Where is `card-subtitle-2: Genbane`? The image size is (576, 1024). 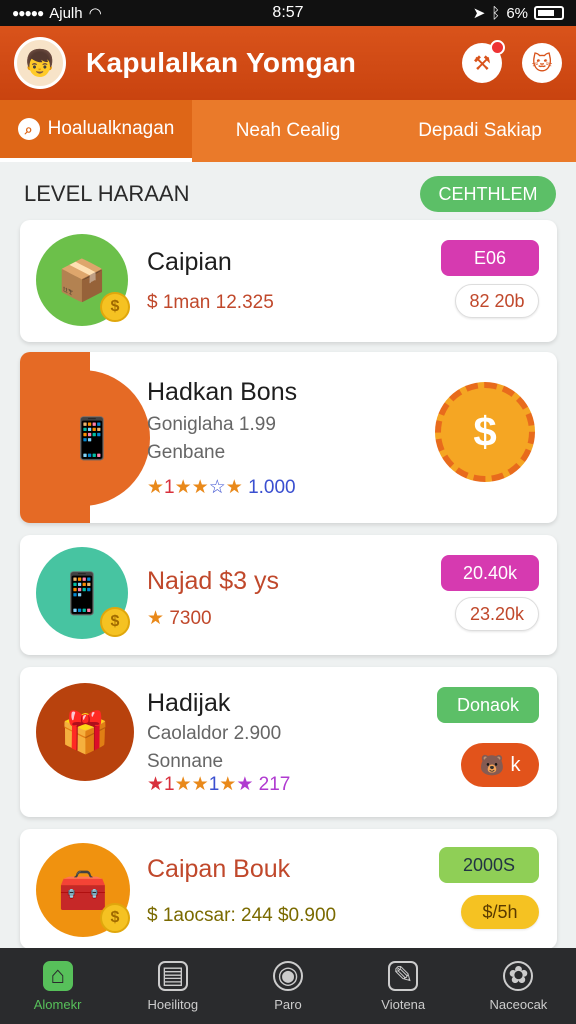
card-subtitle-2: Genbane is located at coordinates (186, 452).